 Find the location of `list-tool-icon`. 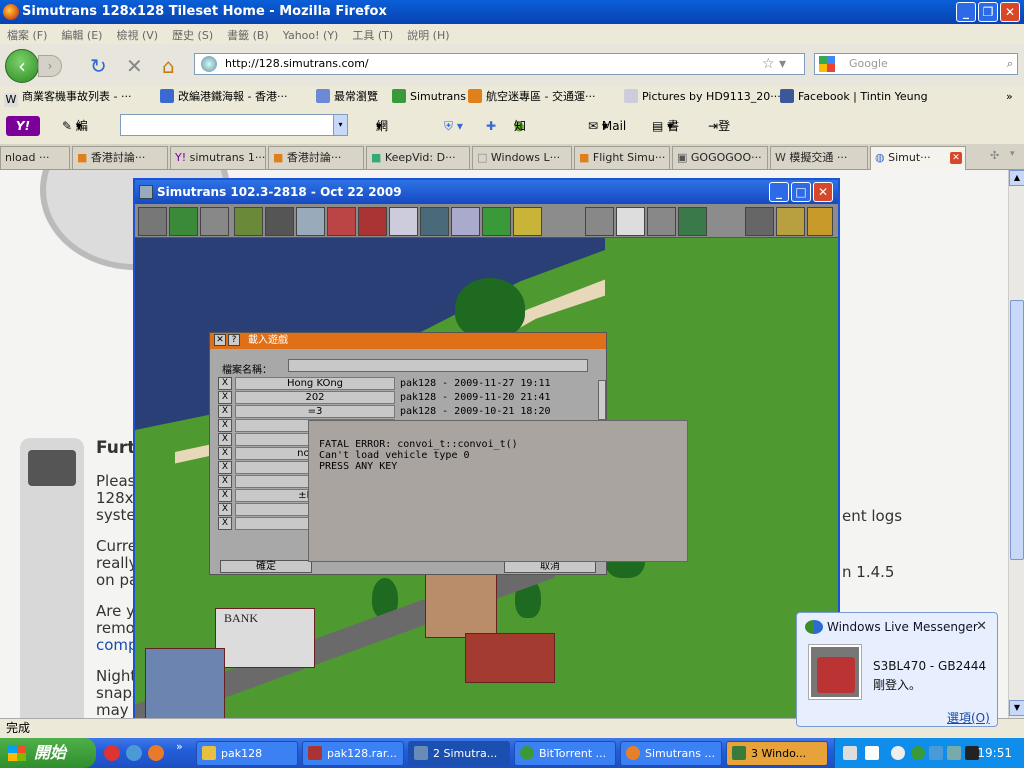

list-tool-icon is located at coordinates (630, 221).